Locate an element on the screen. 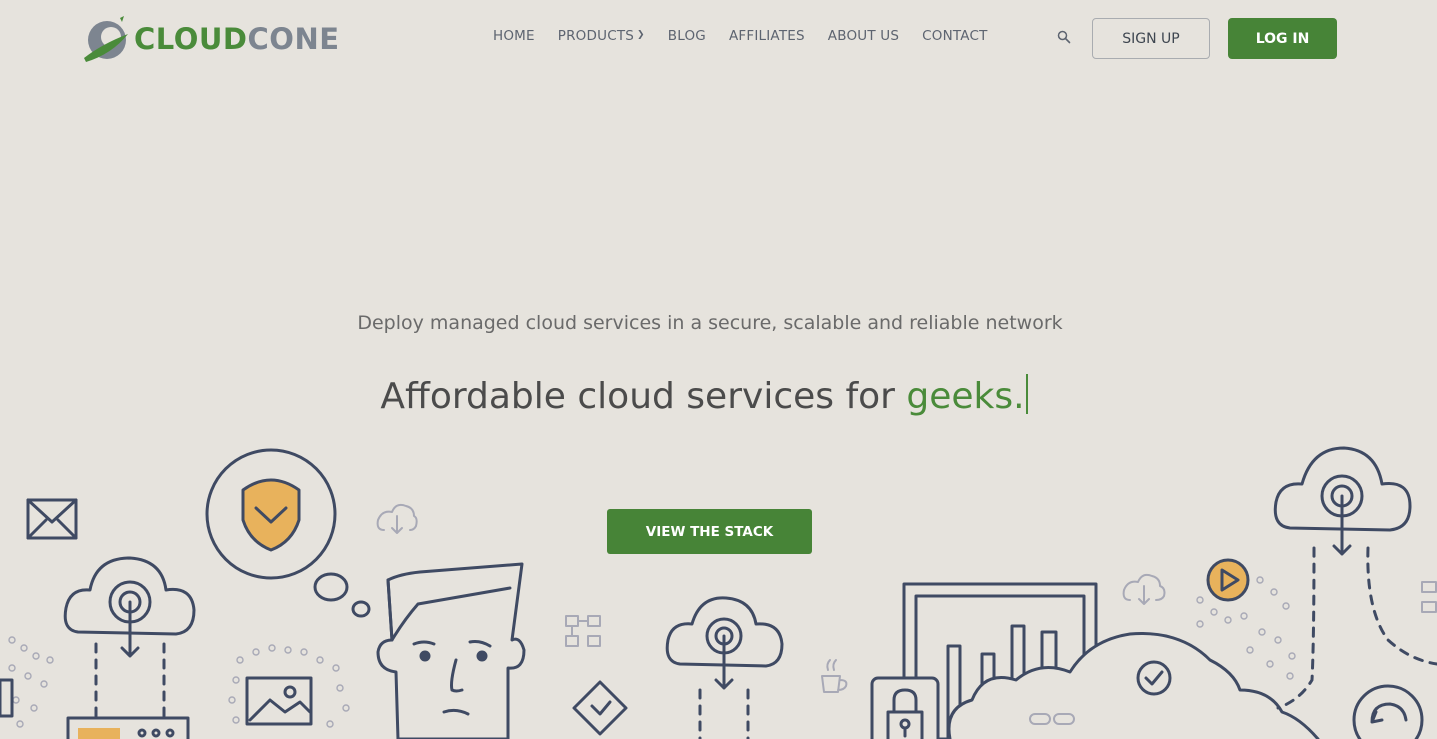 The height and width of the screenshot is (739, 1437). nav-blog: BLOG is located at coordinates (687, 36).